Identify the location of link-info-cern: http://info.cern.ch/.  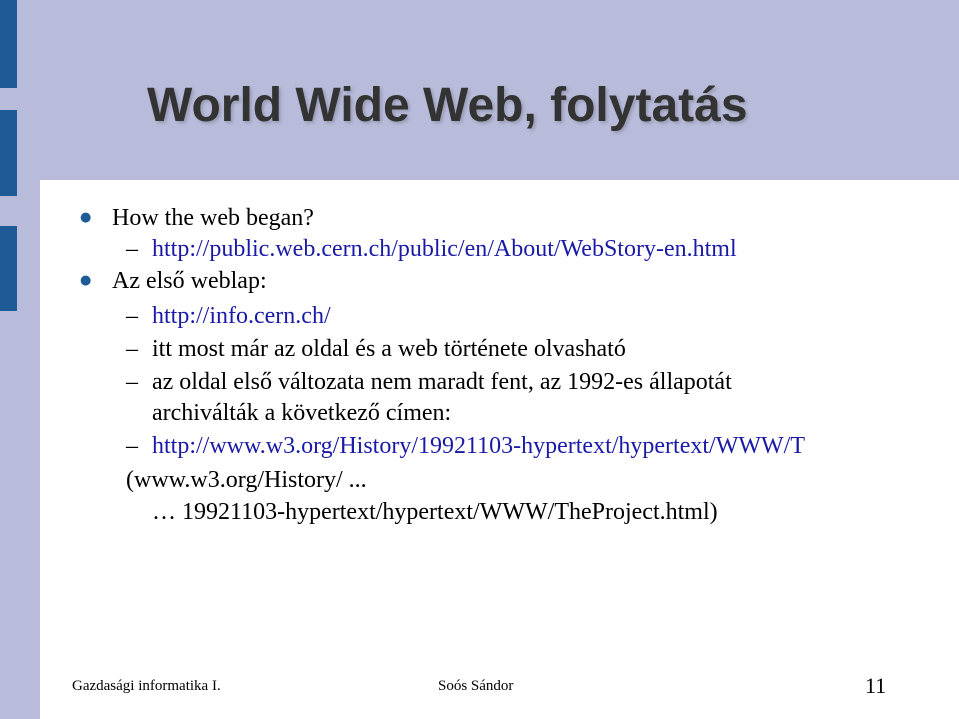
(241, 316).